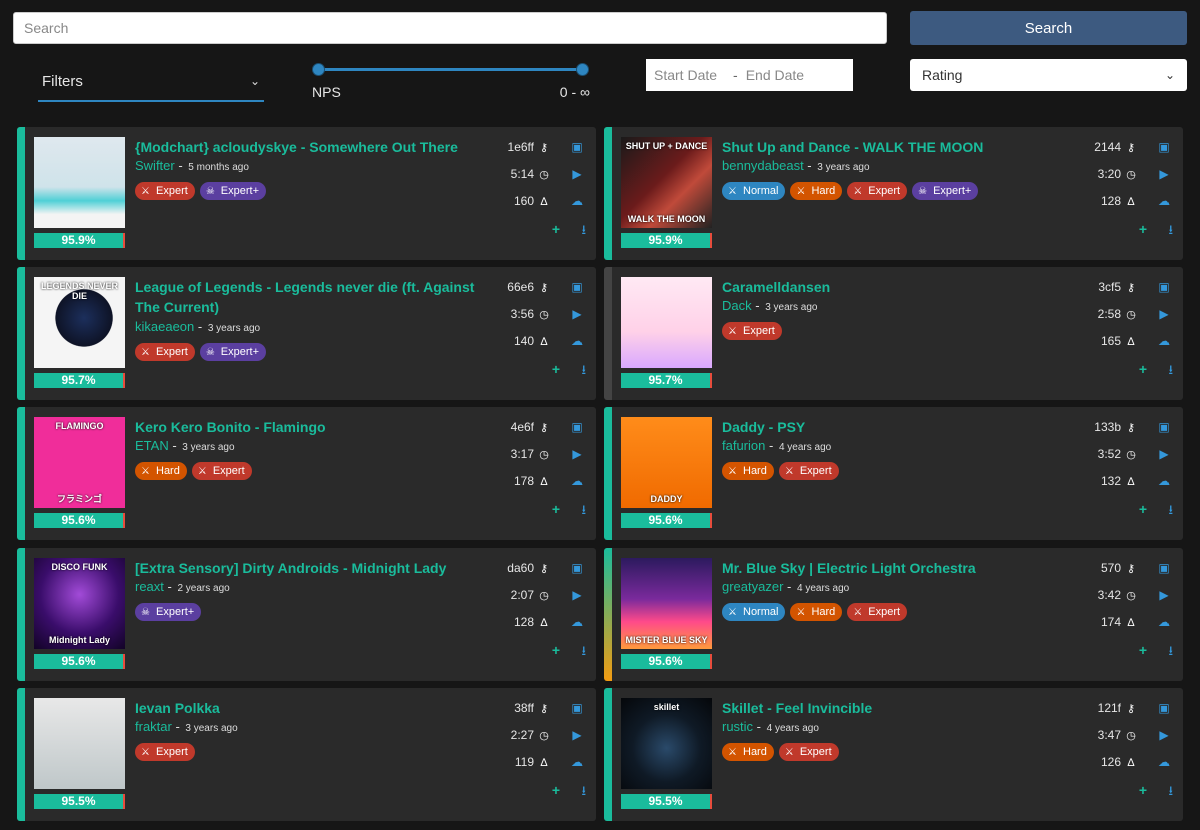 The image size is (1200, 830). What do you see at coordinates (902, 427) in the screenshot?
I see `map-title: Daddy - PSY` at bounding box center [902, 427].